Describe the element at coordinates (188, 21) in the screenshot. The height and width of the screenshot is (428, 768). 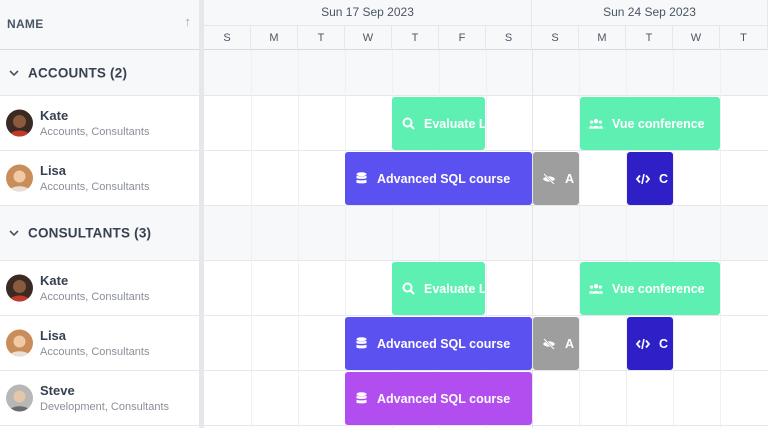
I see `sort-ascending-icon: ↑` at that location.